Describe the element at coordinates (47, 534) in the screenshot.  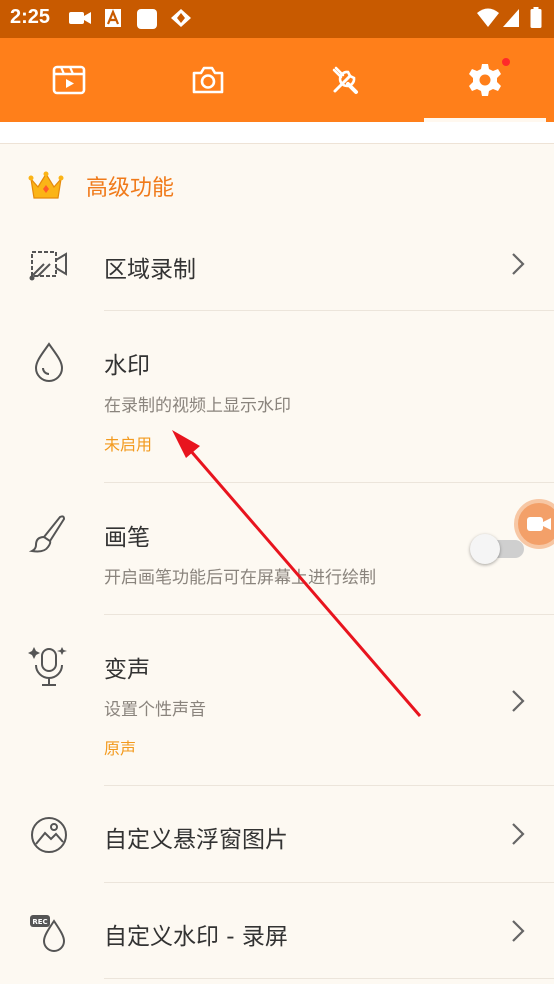
I see `brush-icon` at that location.